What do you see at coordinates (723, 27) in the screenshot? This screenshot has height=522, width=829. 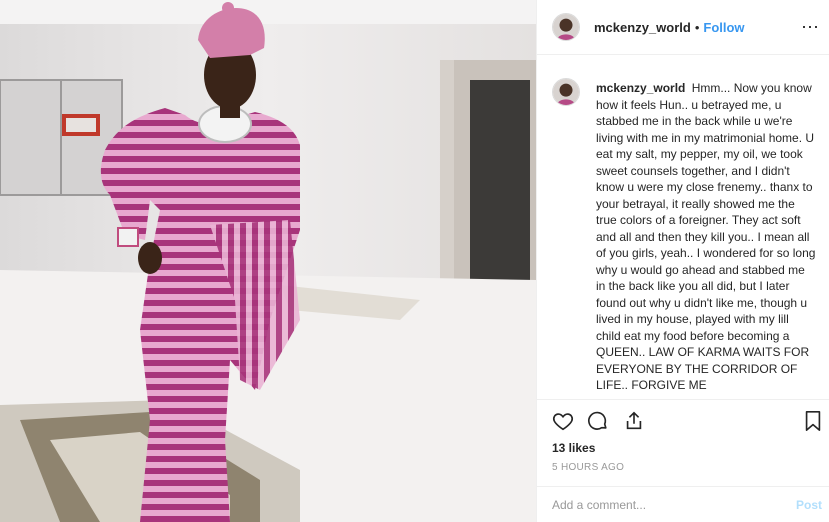 I see `follow-button: Follow` at bounding box center [723, 27].